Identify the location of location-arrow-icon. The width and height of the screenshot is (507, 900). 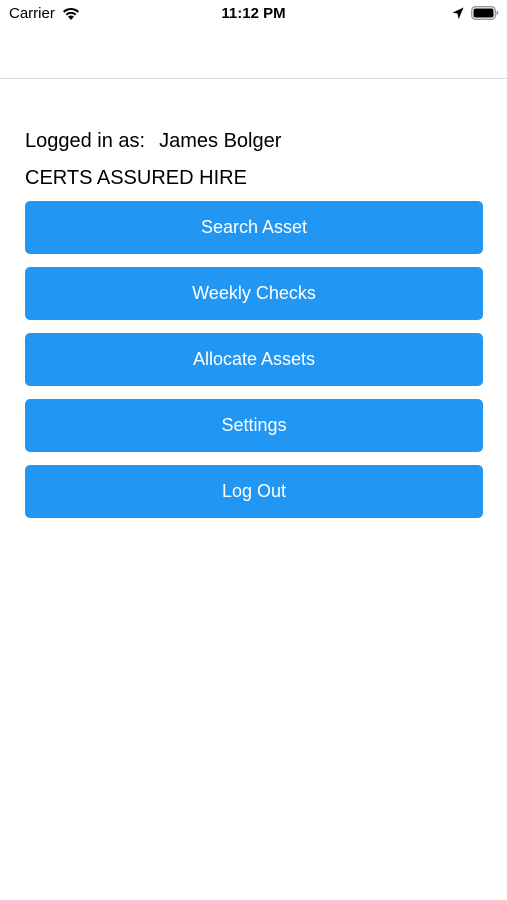
(458, 13).